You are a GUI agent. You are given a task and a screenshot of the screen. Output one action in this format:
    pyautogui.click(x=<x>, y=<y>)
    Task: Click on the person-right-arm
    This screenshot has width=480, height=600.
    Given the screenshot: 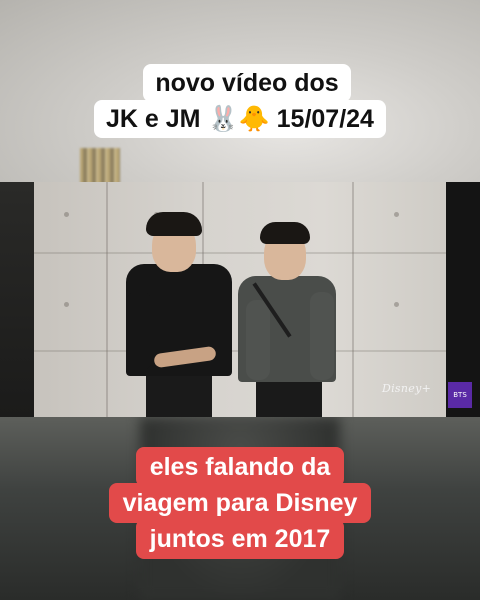 What is the action you would take?
    pyautogui.click(x=322, y=336)
    